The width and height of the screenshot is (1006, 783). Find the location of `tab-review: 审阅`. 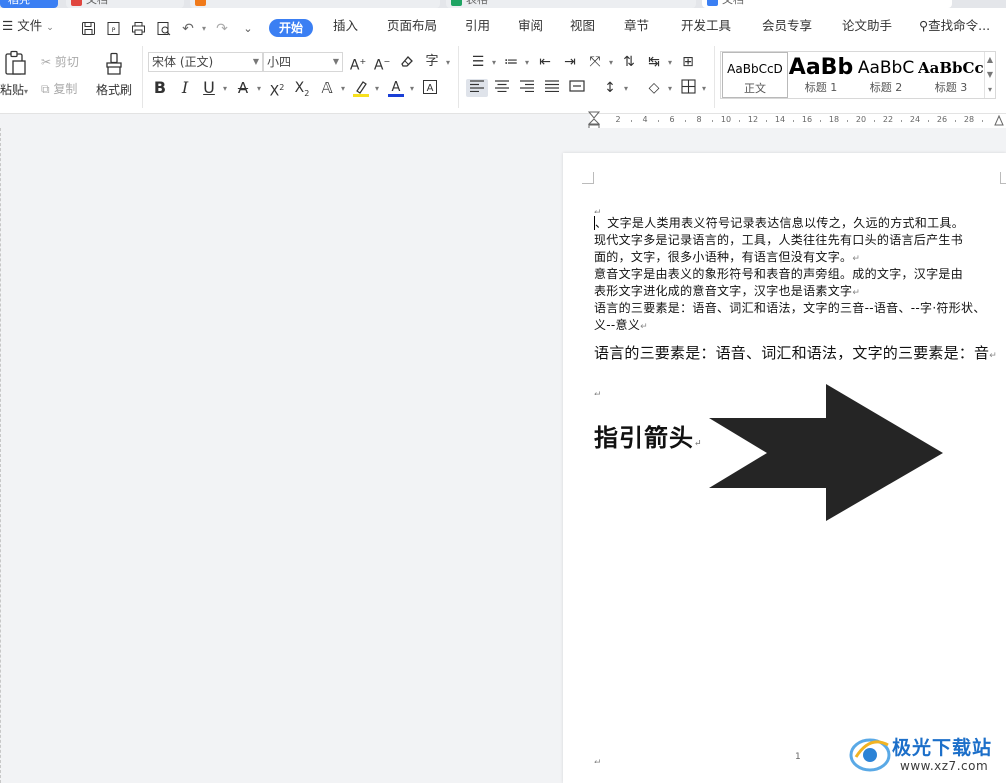

tab-review: 审阅 is located at coordinates (530, 25).